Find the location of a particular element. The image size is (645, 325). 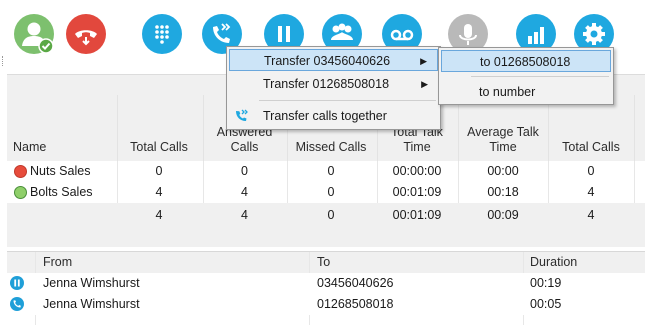

table-row: Jenna Wimshurst 01268508018 00:05 is located at coordinates (326, 304).